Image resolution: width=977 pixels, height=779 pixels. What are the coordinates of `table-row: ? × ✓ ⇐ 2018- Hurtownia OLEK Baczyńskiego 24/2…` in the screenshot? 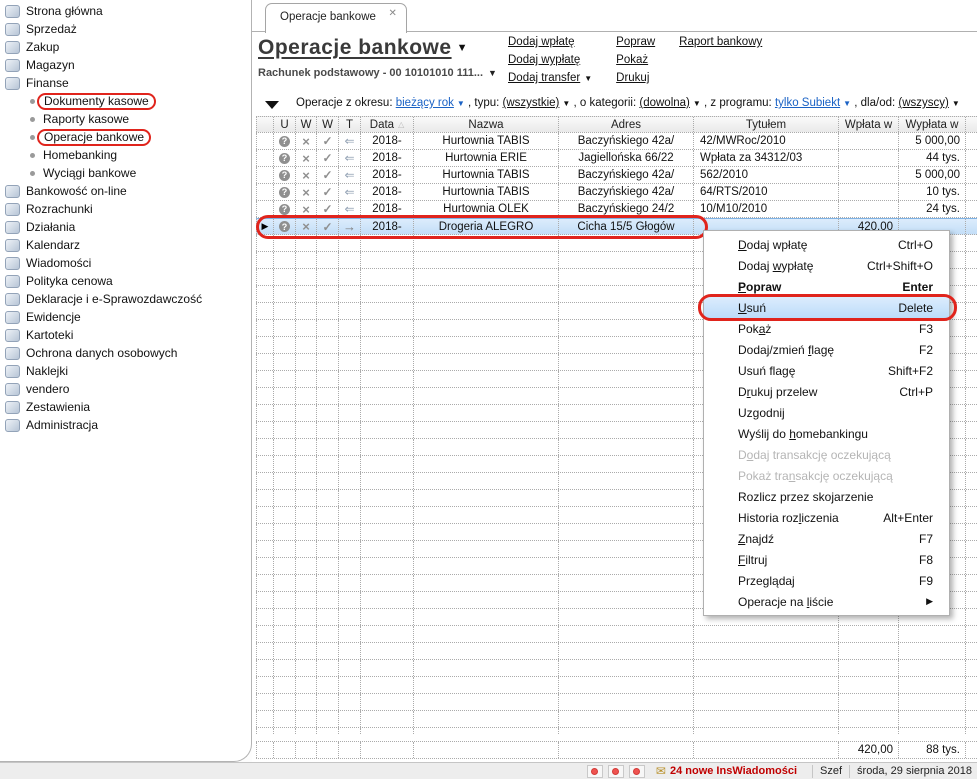 It's located at (616, 209).